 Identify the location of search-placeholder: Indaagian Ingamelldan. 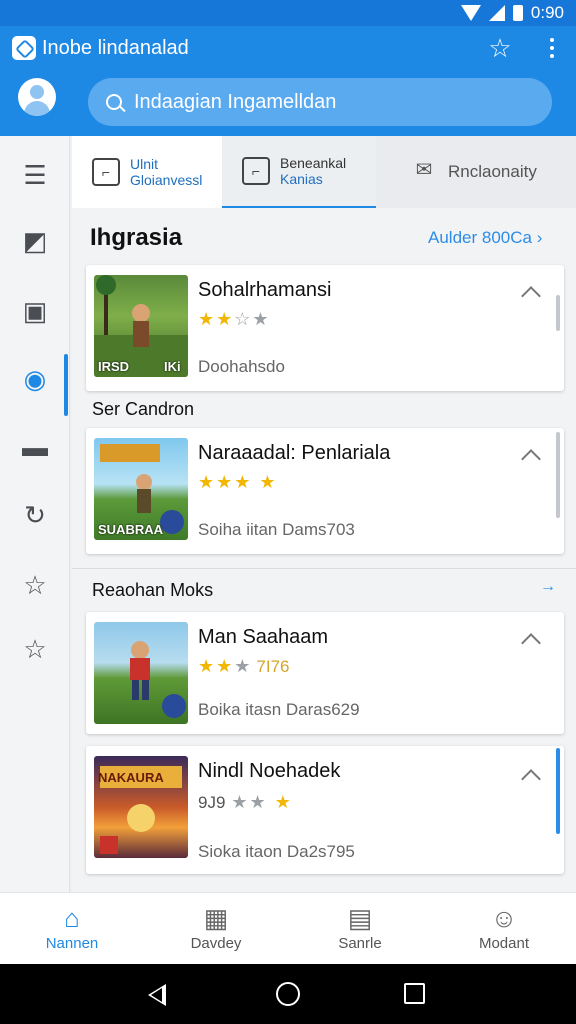
(235, 101).